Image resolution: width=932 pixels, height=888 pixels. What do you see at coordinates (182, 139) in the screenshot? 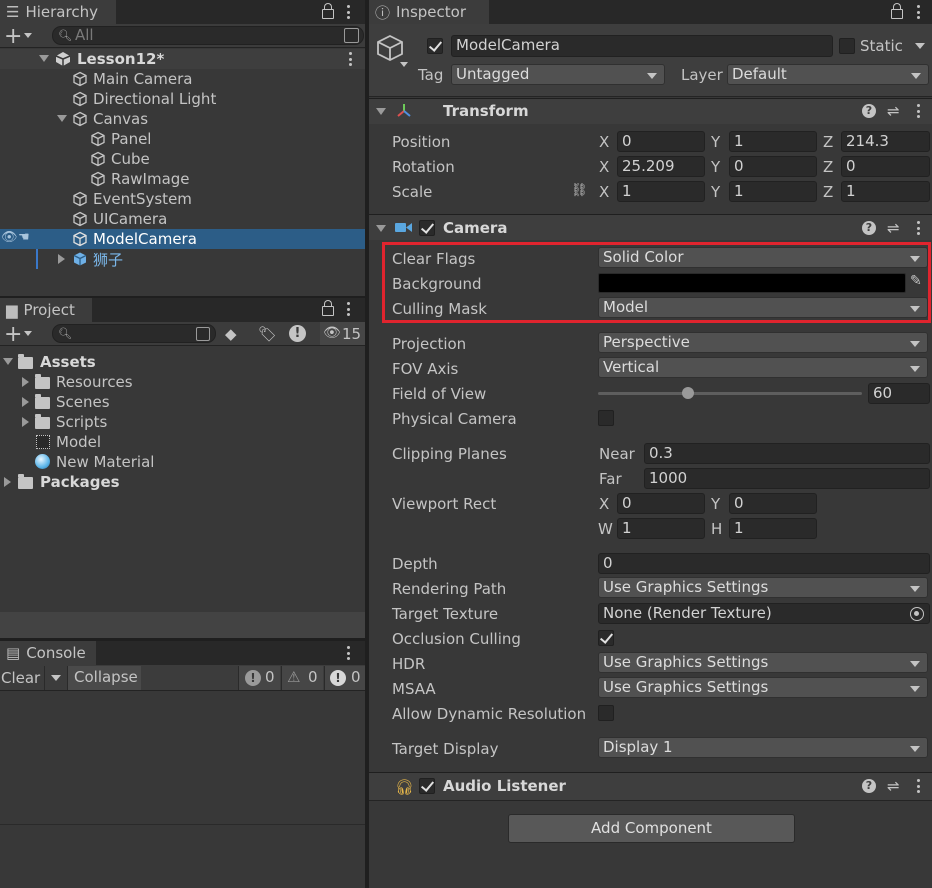
I see `hierarchy-item: Panel` at bounding box center [182, 139].